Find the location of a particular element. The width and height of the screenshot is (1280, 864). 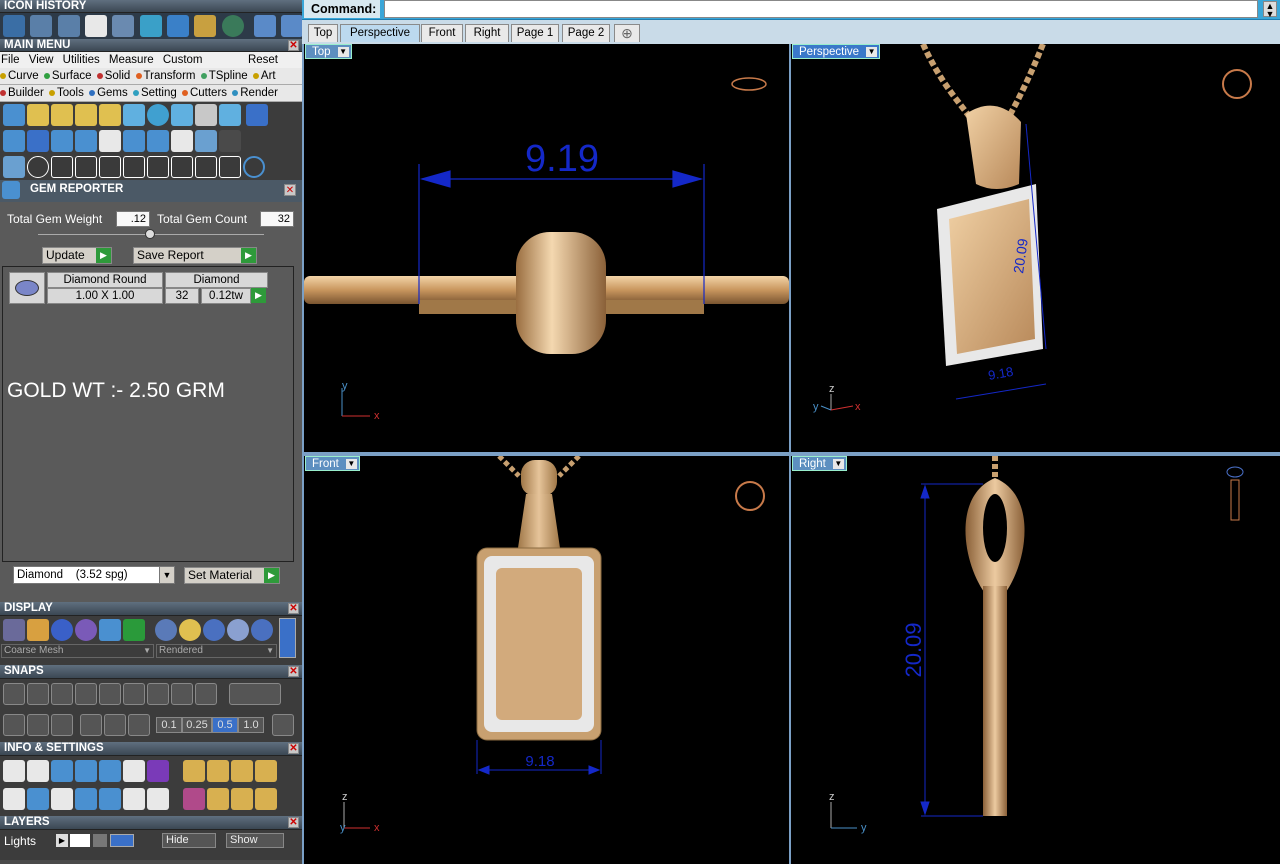

snap-settings-icon is located at coordinates (255, 694).